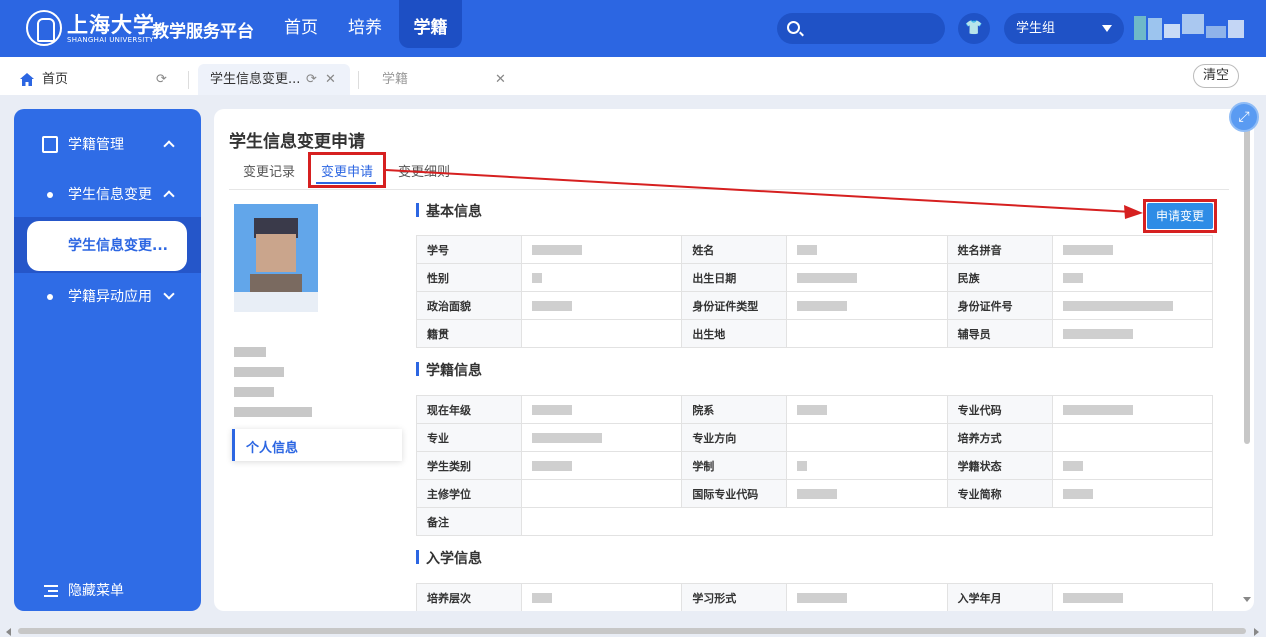  Describe the element at coordinates (1064, 28) in the screenshot. I see `role-select: 学生组` at that location.